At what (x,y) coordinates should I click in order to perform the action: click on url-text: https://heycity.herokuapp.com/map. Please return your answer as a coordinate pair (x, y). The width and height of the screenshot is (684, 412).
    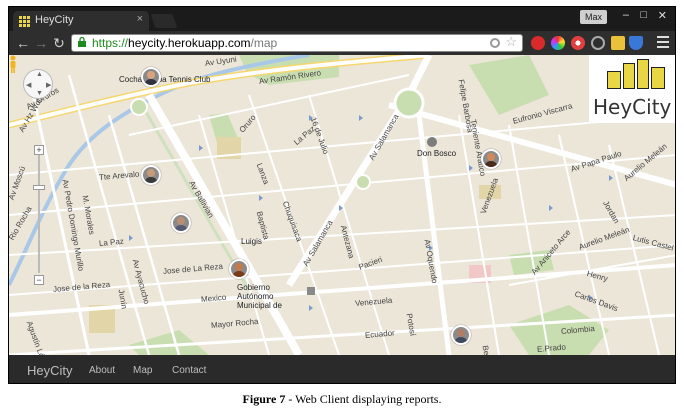
    Looking at the image, I should click on (184, 43).